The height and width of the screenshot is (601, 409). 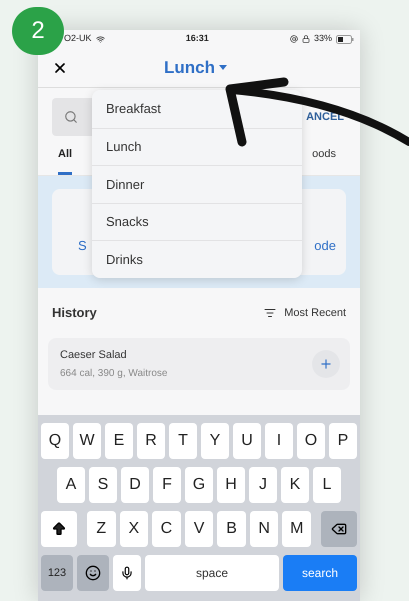 I want to click on keyboard-key: A, so click(x=71, y=485).